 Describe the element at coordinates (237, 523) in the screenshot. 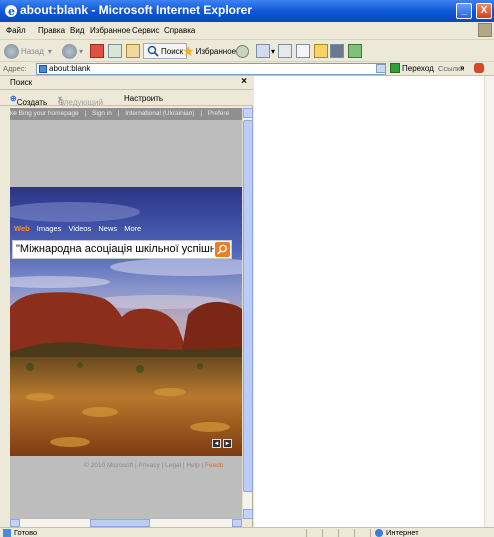

I see `scroll-right-button` at that location.